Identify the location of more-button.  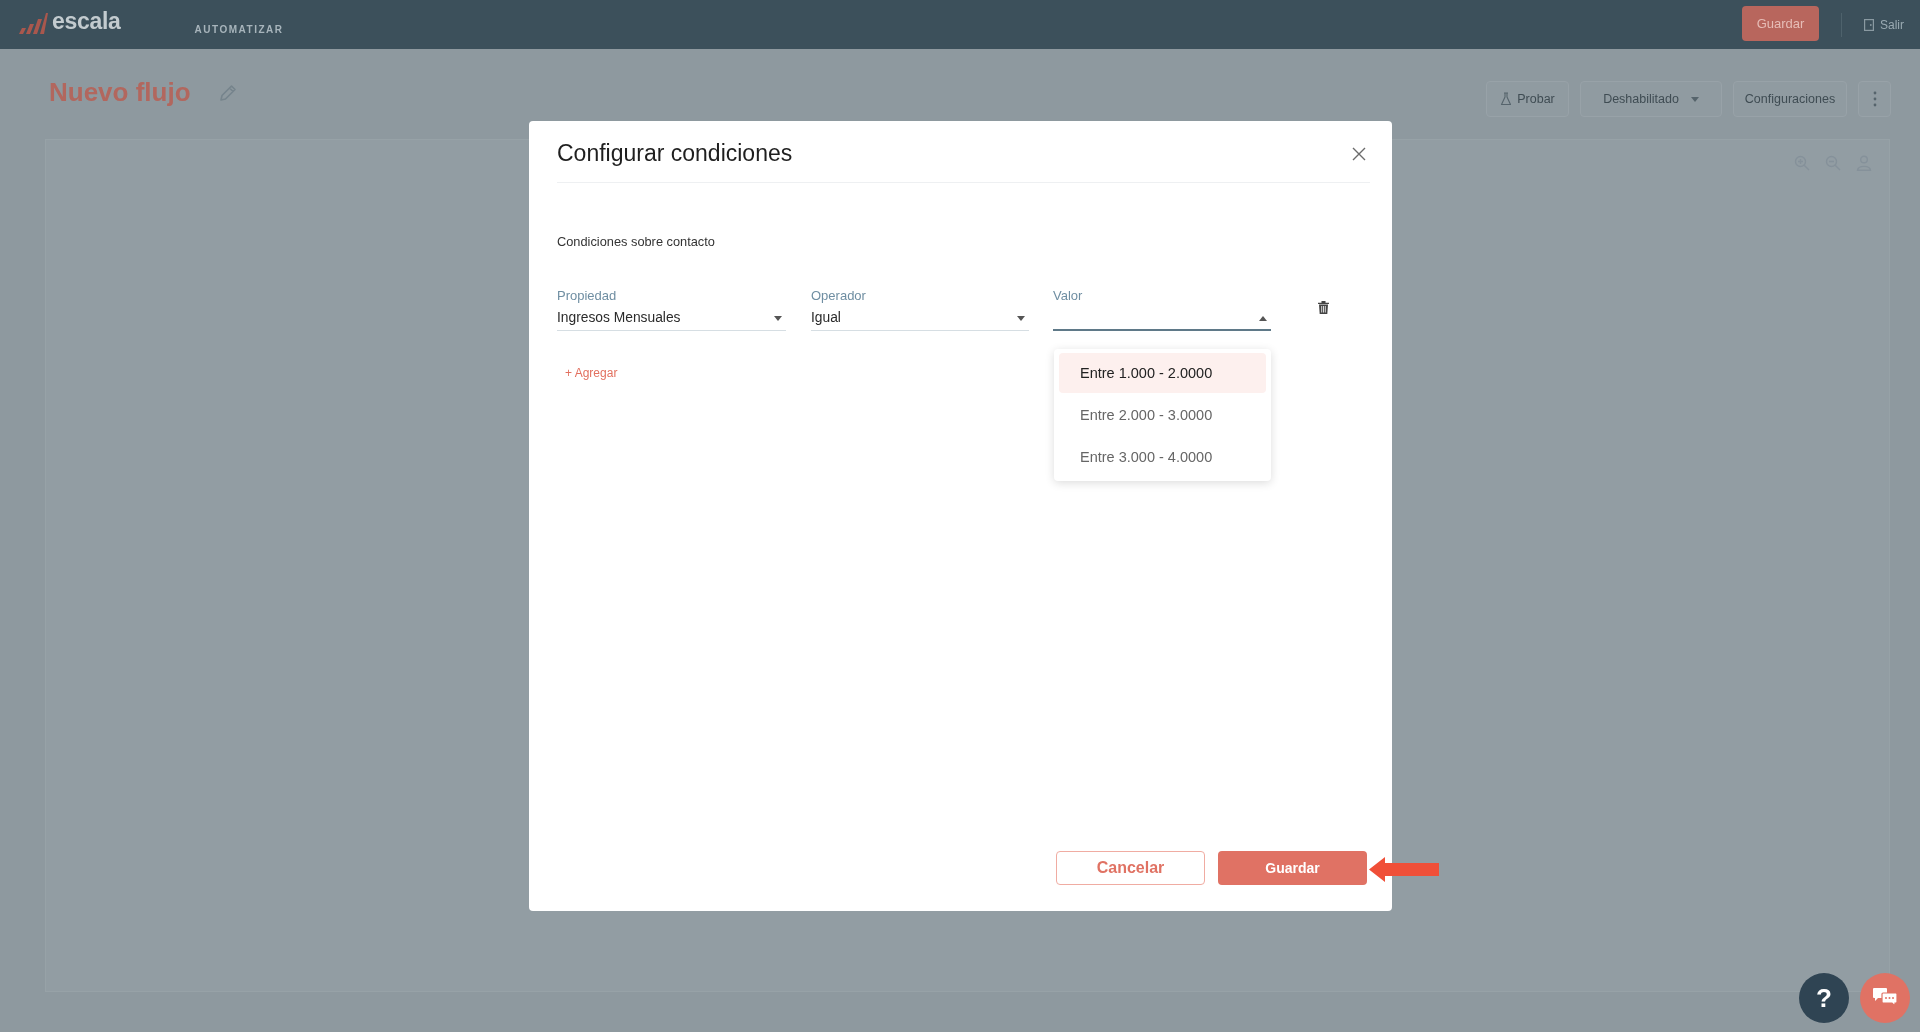
(1874, 99).